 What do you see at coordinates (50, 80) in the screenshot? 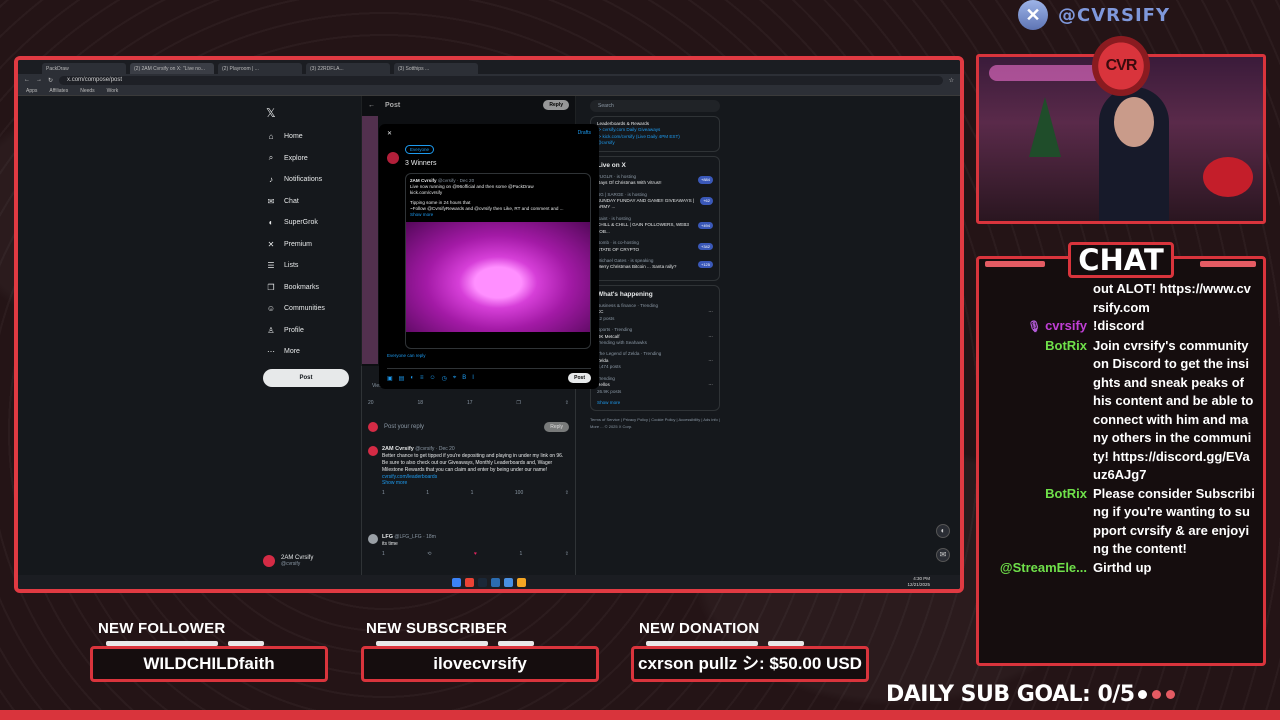
I see `reload-icon: ↻` at bounding box center [50, 80].